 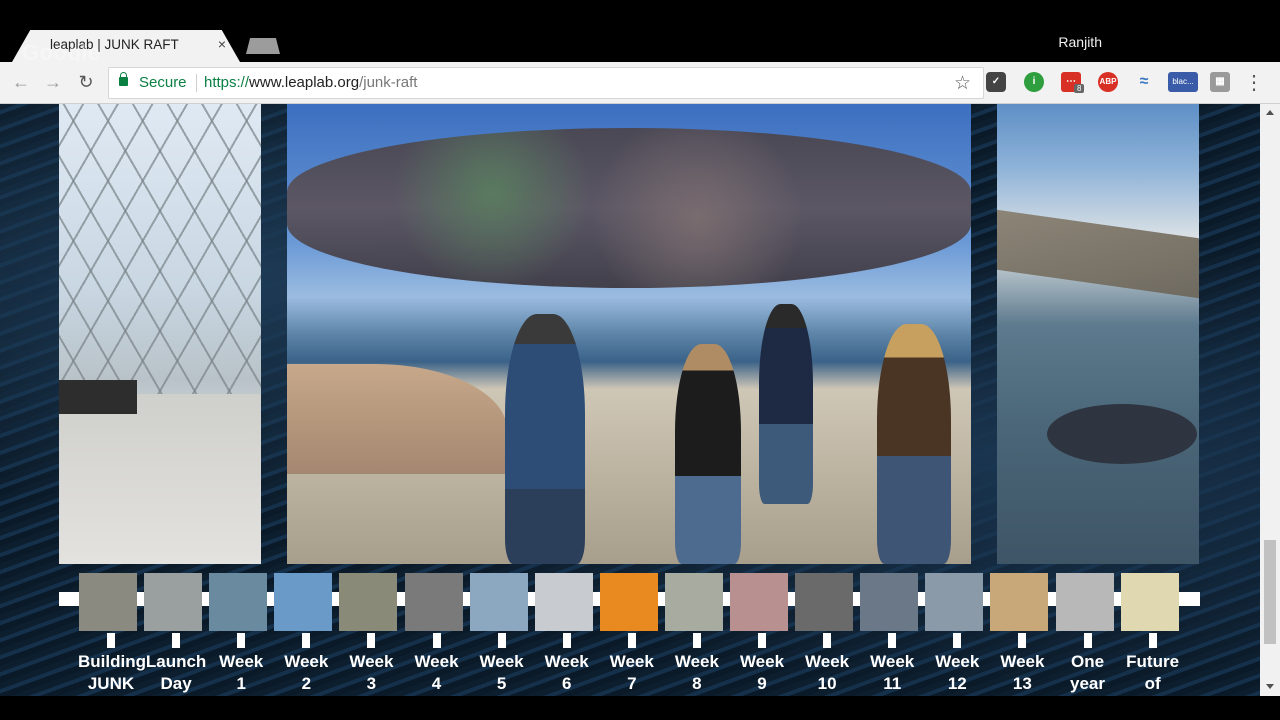 I want to click on timeline-label: Week 7, so click(x=632, y=673).